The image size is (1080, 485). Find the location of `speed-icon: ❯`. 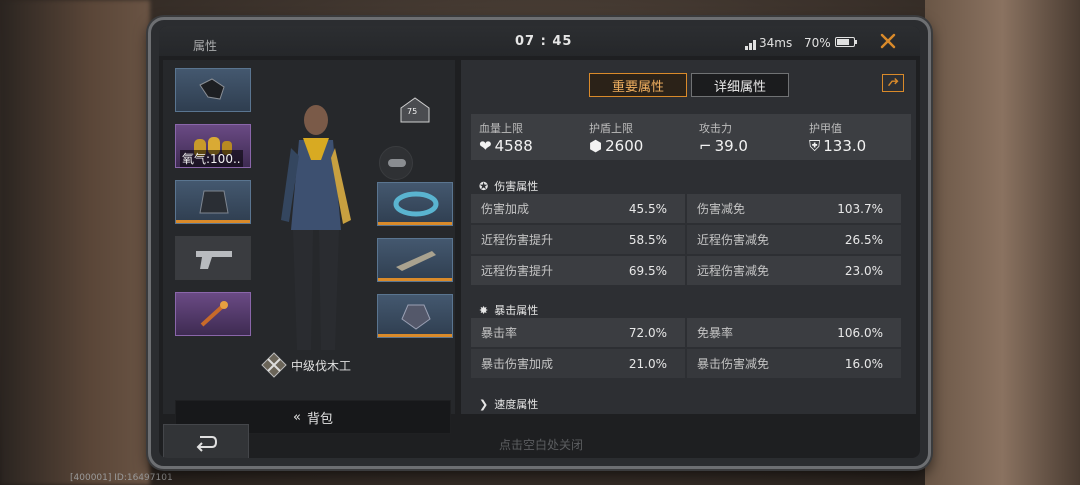

speed-icon: ❯ is located at coordinates (484, 404).